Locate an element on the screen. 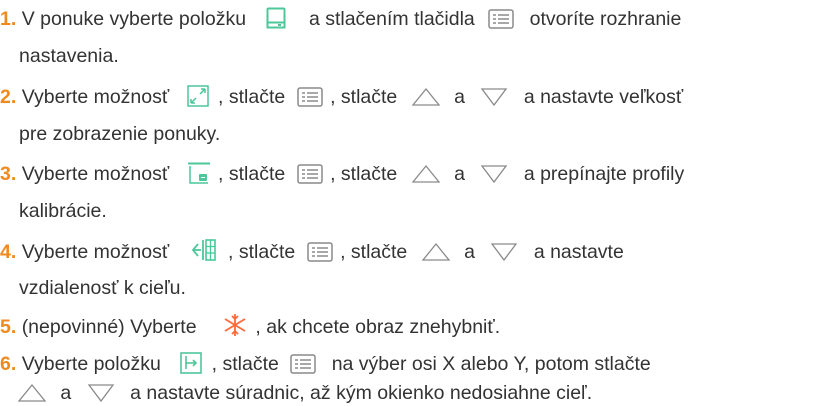 The height and width of the screenshot is (406, 833). display-icon is located at coordinates (276, 18).